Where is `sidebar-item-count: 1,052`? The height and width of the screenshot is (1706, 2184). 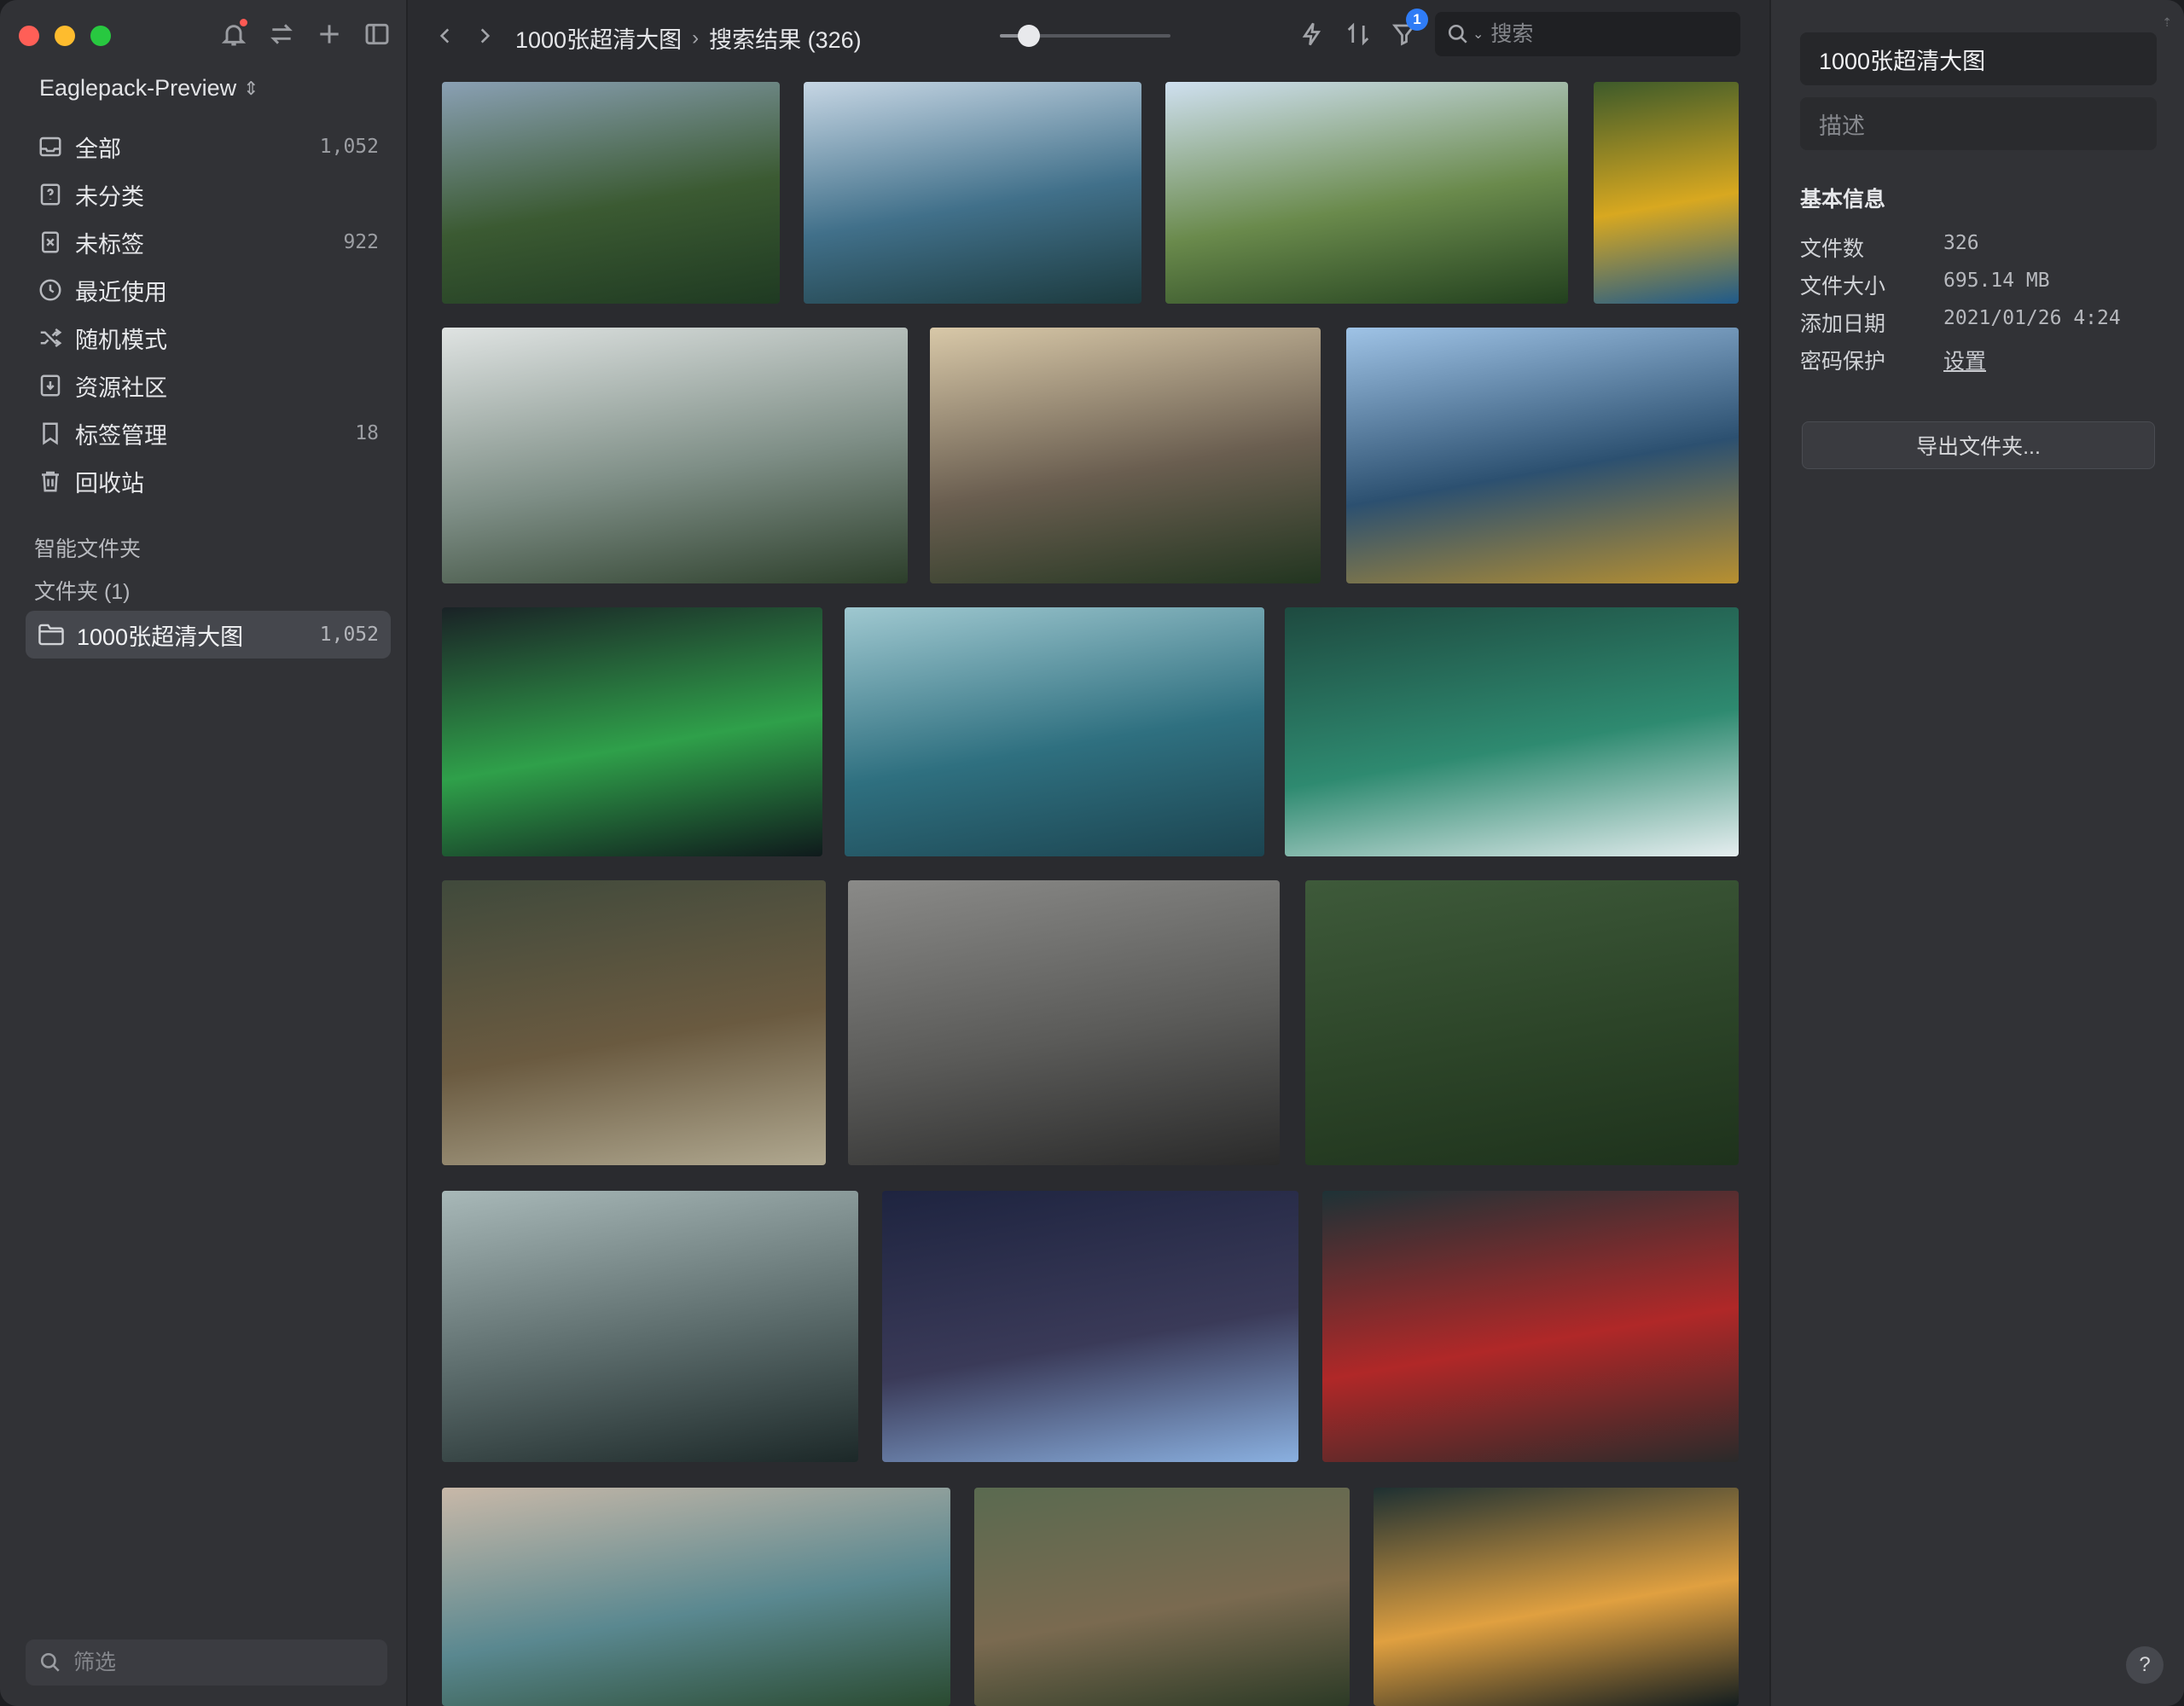
sidebar-item-count: 1,052 is located at coordinates (349, 147).